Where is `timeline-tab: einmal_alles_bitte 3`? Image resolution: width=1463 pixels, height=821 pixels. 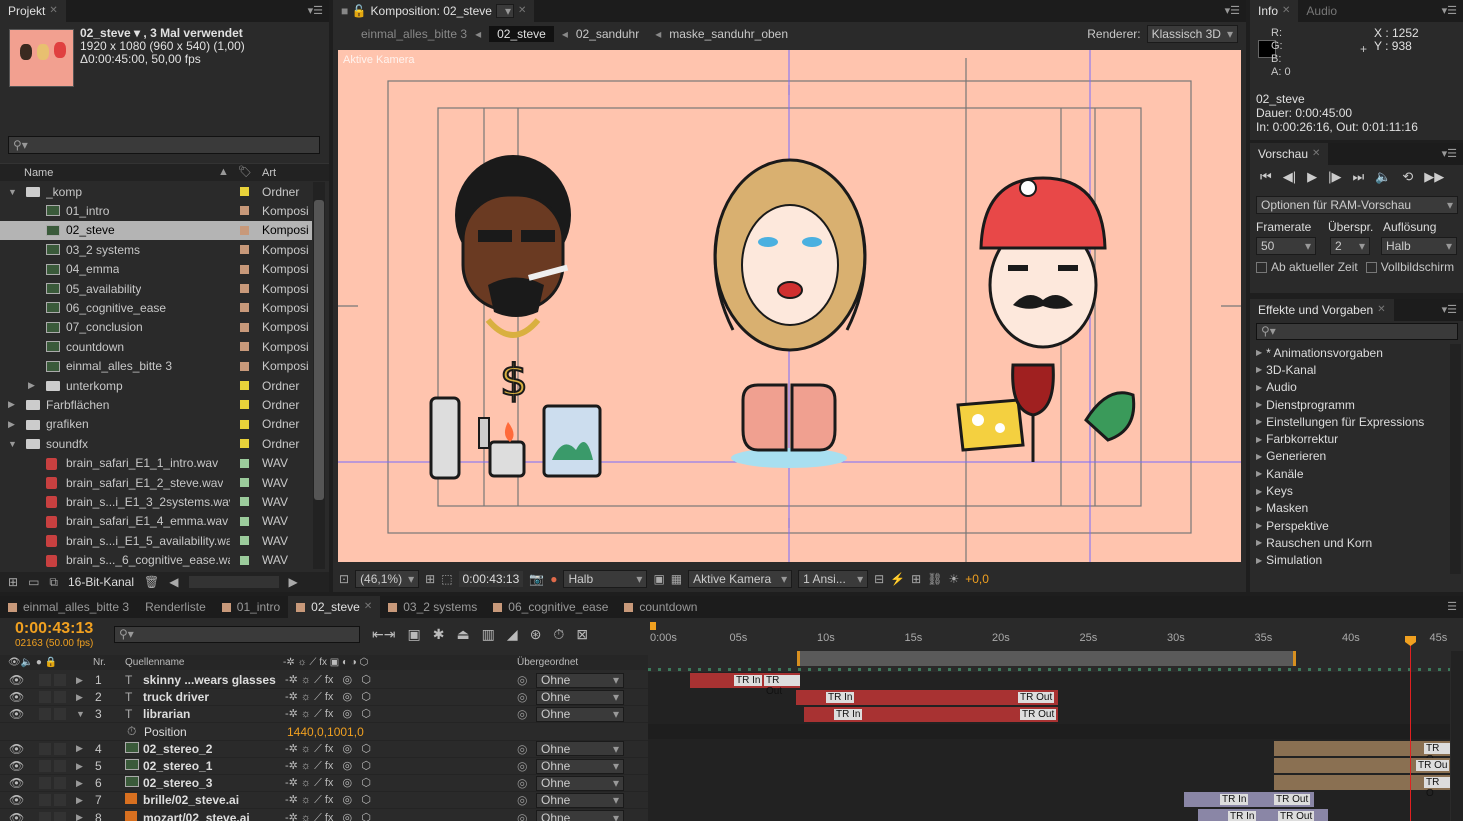
timeline-tab: einmal_alles_bitte 3 is located at coordinates (68, 607).